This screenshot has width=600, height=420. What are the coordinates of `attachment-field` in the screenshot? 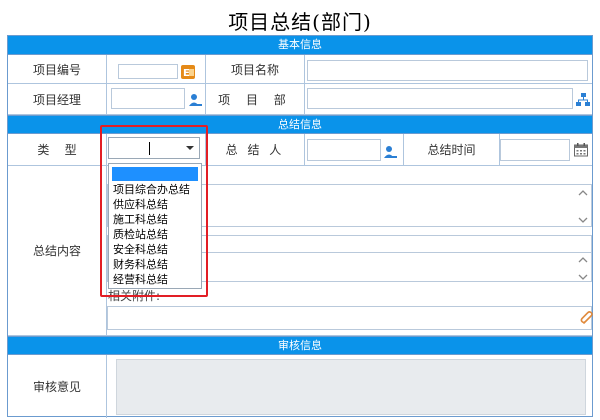 It's located at (349, 318).